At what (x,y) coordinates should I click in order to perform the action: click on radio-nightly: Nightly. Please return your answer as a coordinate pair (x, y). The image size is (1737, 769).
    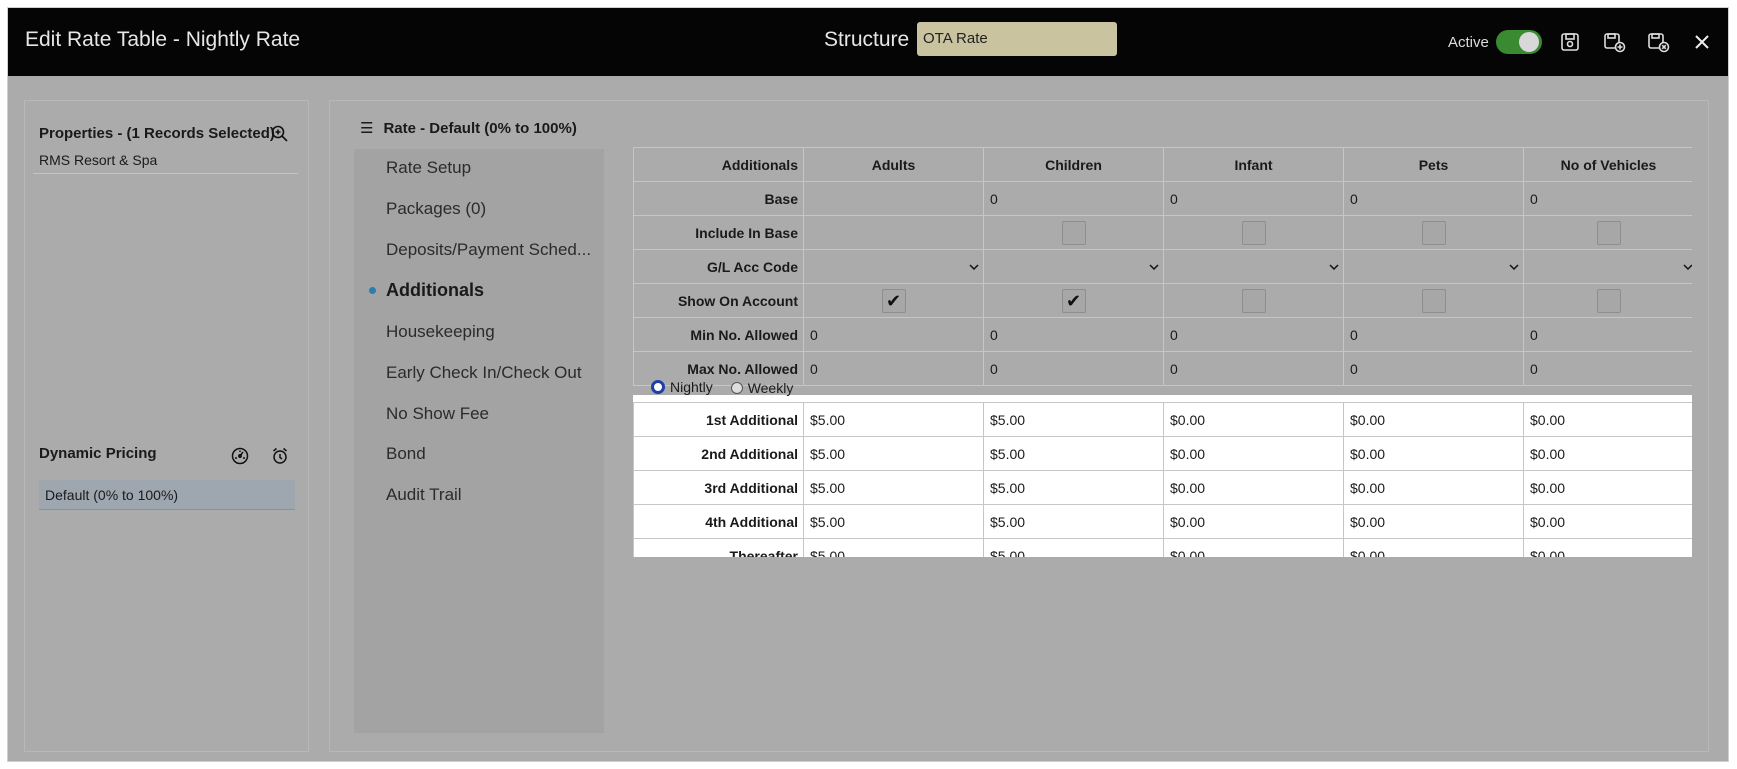
    Looking at the image, I should click on (682, 387).